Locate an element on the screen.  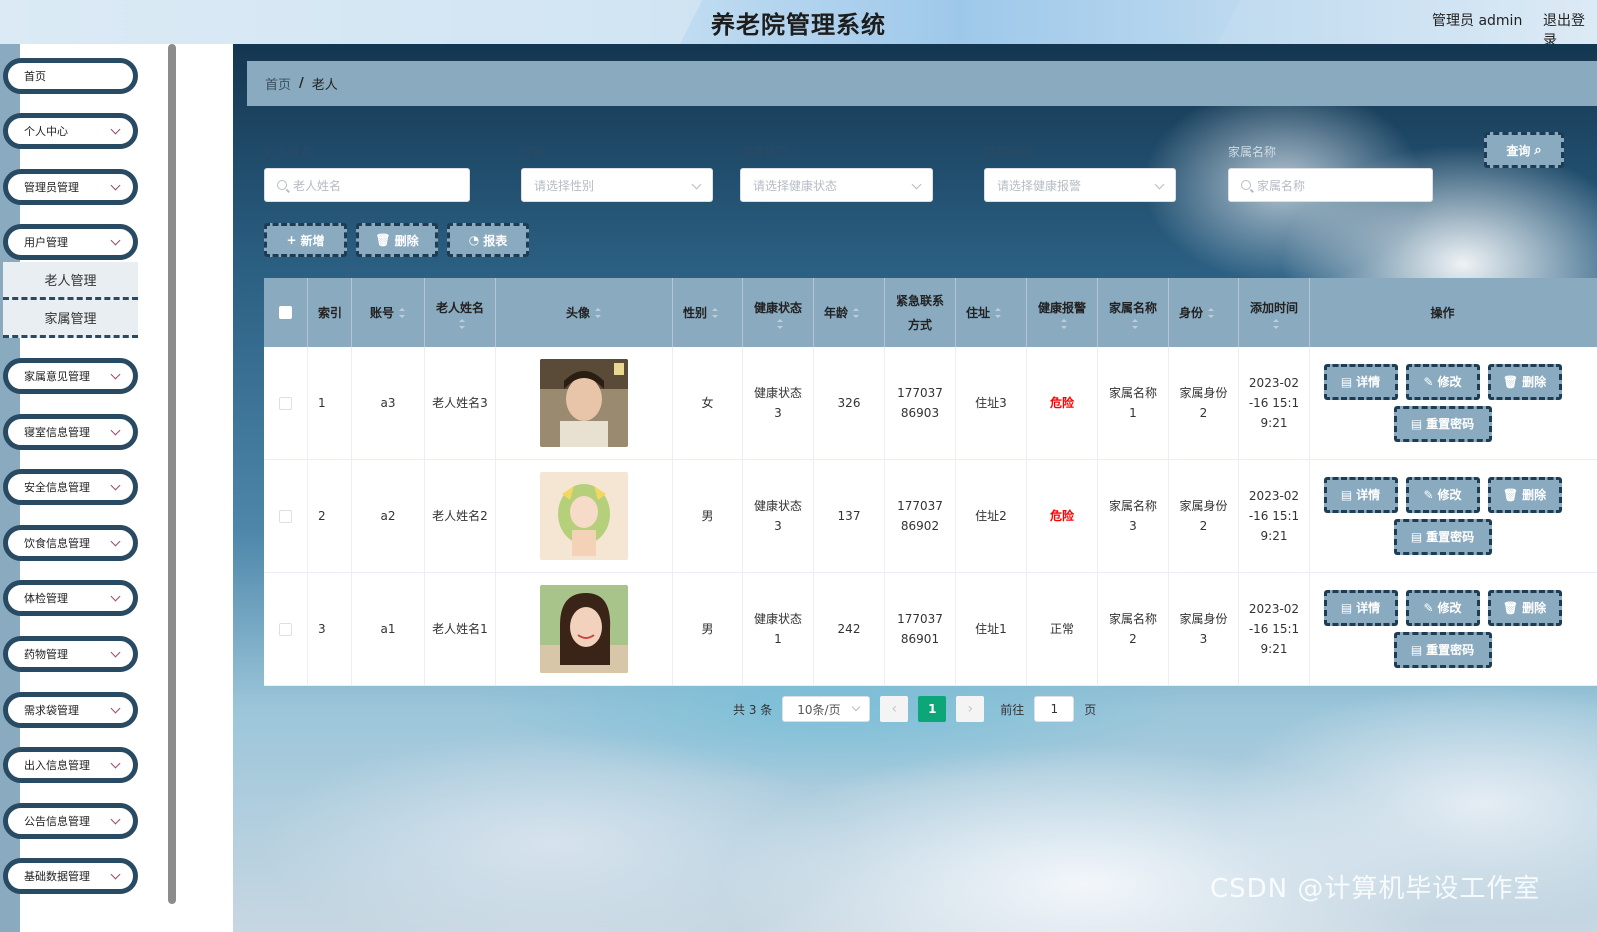
sidebar-item-admin-management: 管理员管理 is located at coordinates (70, 187).